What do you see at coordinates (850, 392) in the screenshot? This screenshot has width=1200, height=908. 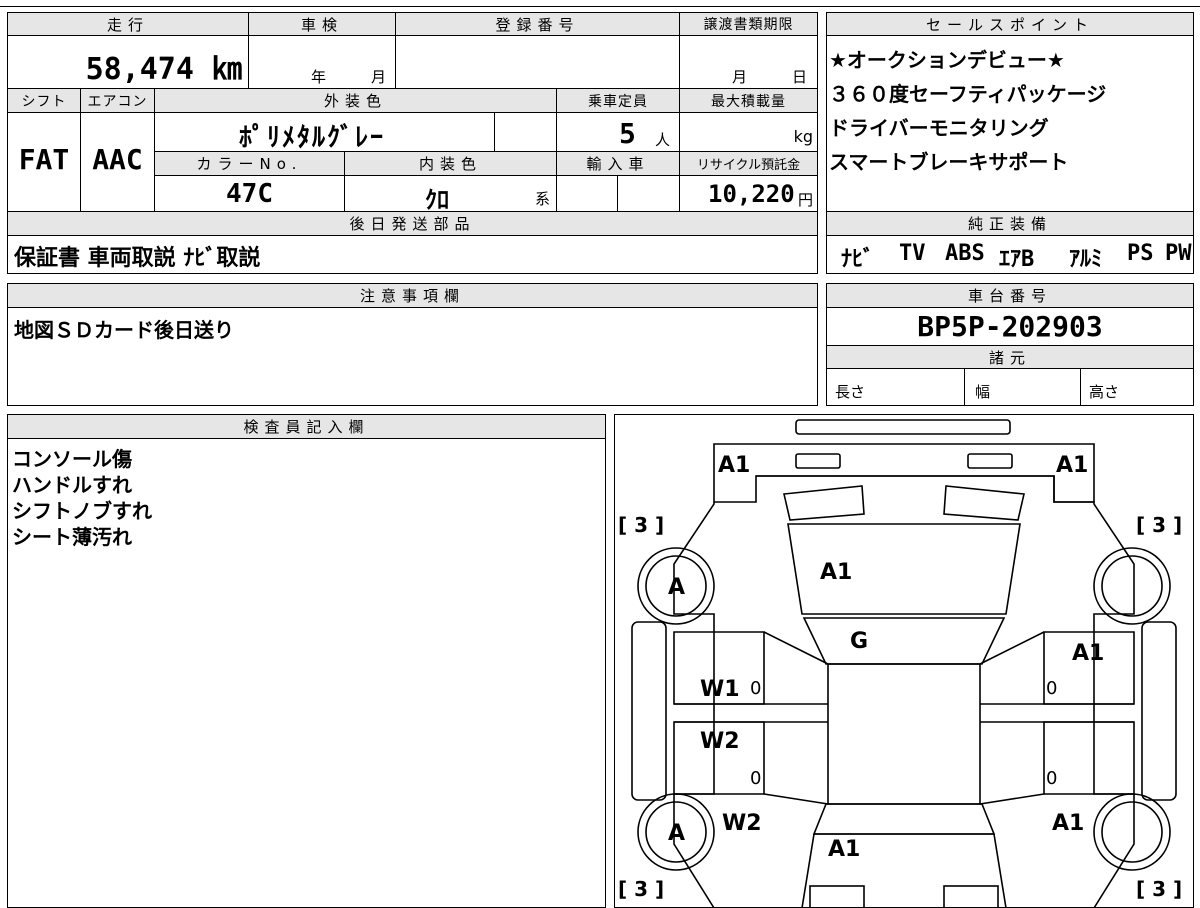 I see `spec-length-label: 長さ` at bounding box center [850, 392].